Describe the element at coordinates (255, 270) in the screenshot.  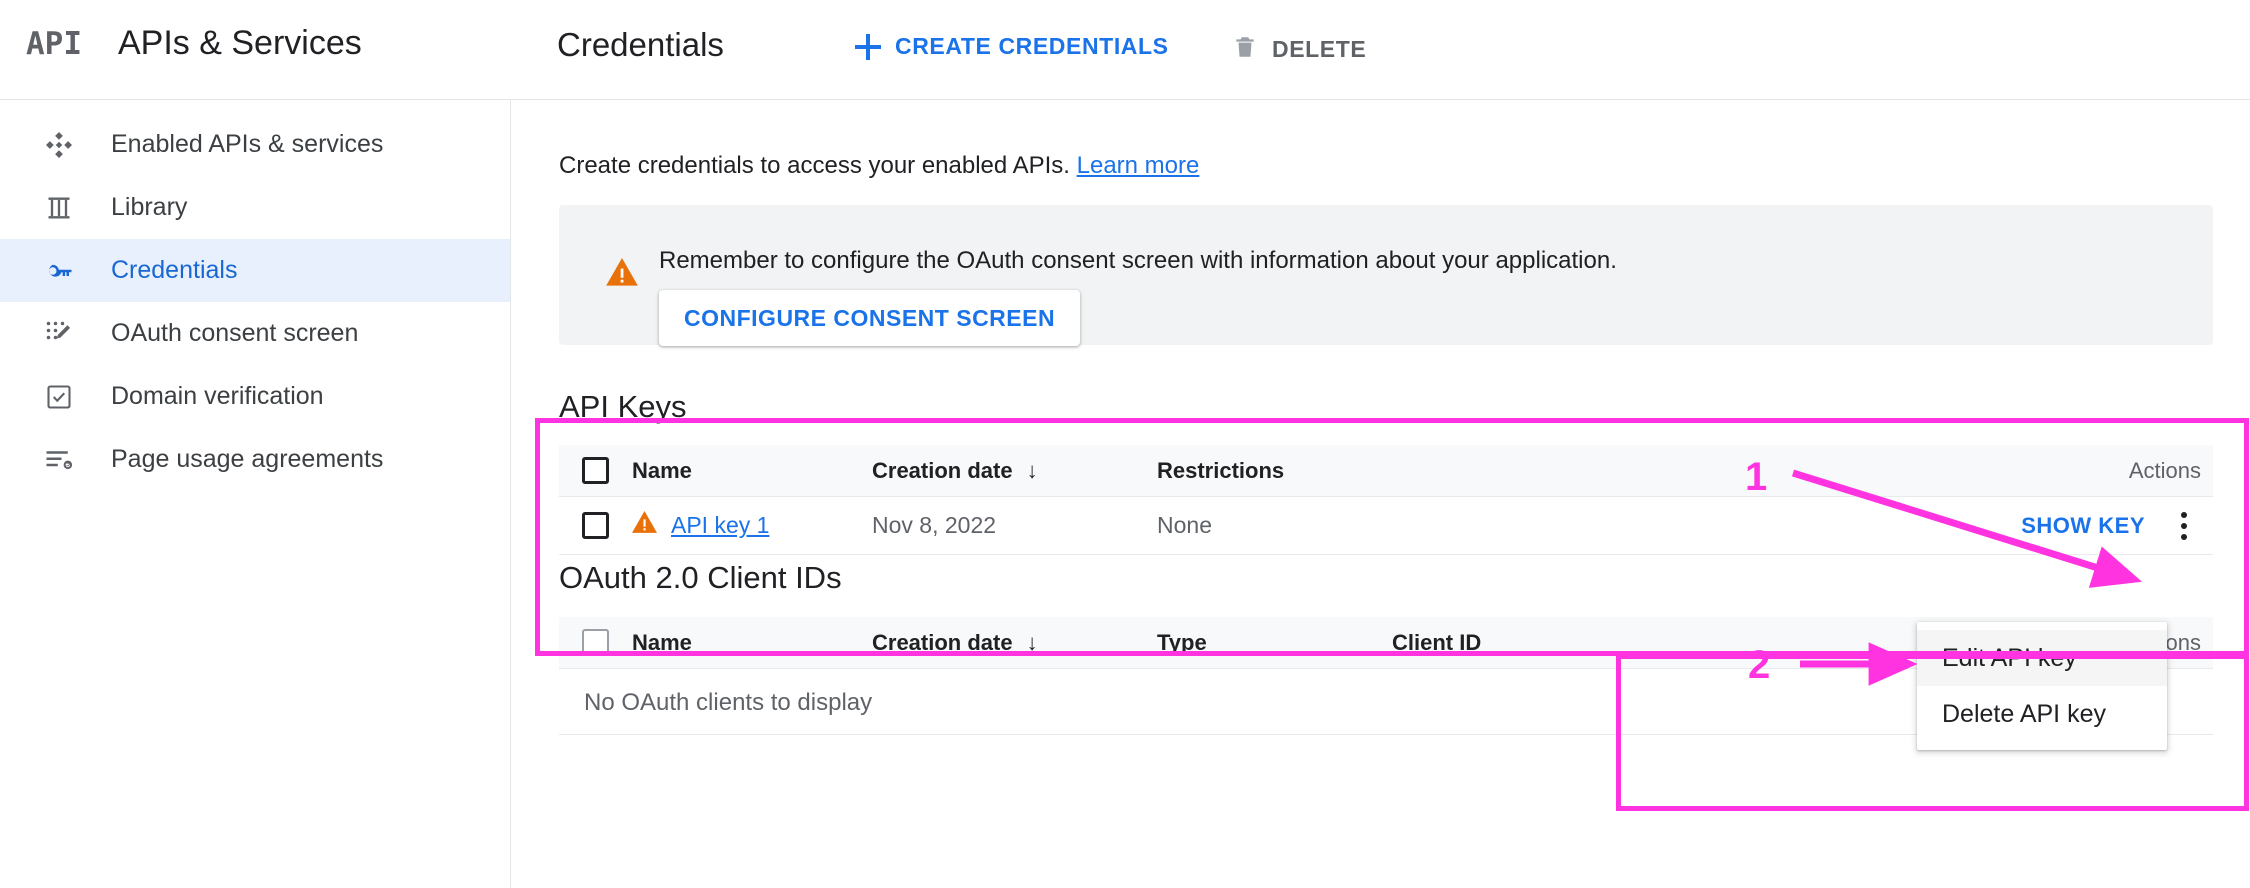
I see `sidebar-item-credentials: Credentials` at that location.